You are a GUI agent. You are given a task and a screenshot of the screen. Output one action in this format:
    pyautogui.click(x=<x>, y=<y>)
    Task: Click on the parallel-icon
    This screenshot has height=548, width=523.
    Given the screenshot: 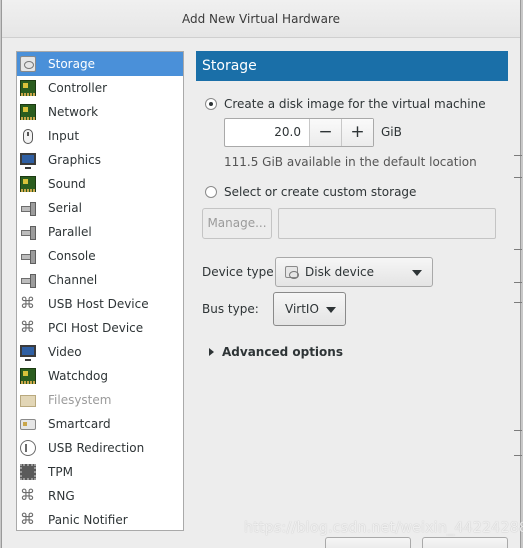 What is the action you would take?
    pyautogui.click(x=28, y=232)
    